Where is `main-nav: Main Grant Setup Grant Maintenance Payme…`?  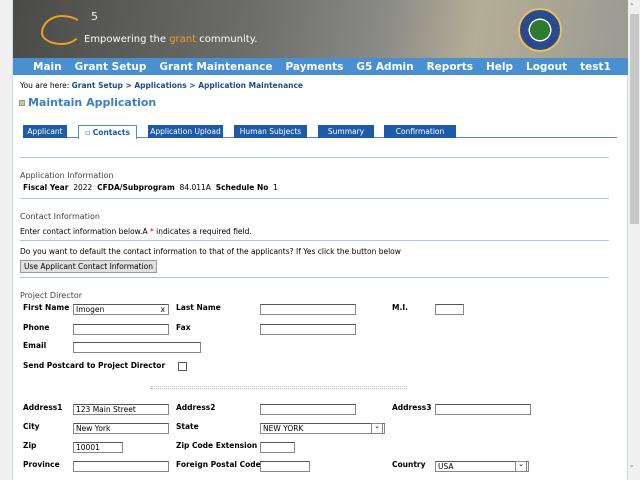
main-nav: Main Grant Setup Grant Maintenance Payme… is located at coordinates (321, 66).